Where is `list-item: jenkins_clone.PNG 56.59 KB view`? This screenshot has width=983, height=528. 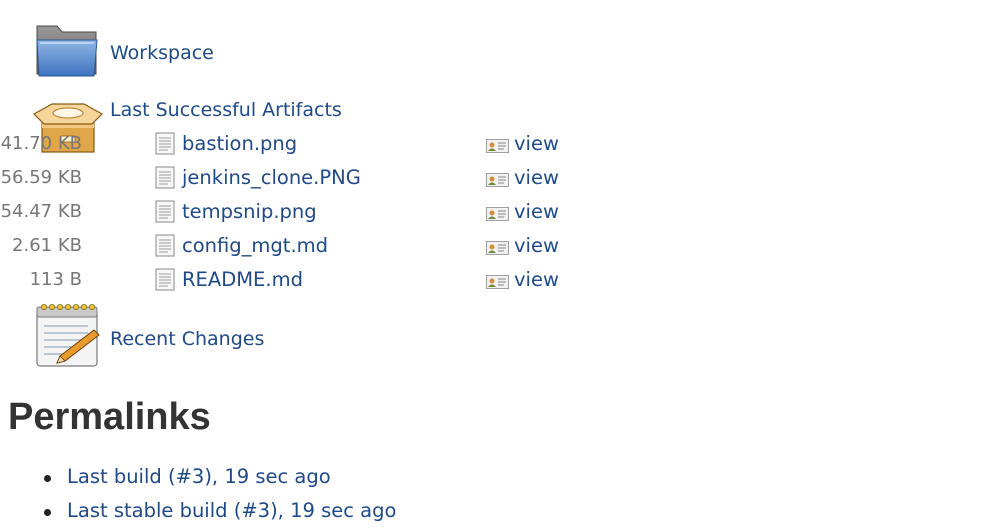 list-item: jenkins_clone.PNG 56.59 KB view is located at coordinates (300, 178).